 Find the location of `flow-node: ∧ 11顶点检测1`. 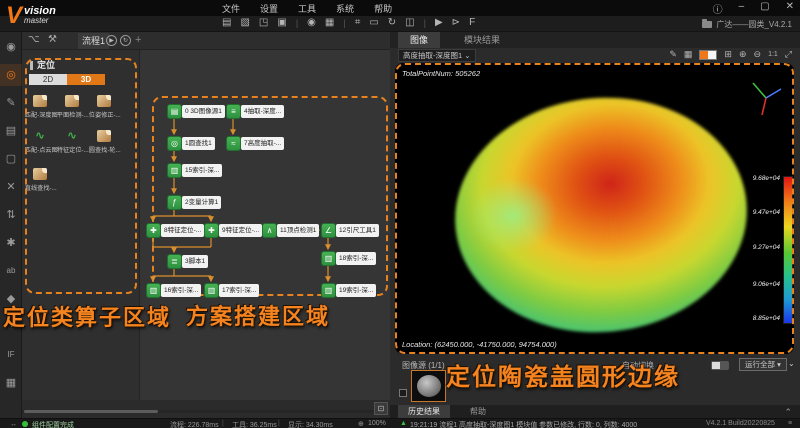

flow-node: ∧ 11顶点检测1 is located at coordinates (291, 230).